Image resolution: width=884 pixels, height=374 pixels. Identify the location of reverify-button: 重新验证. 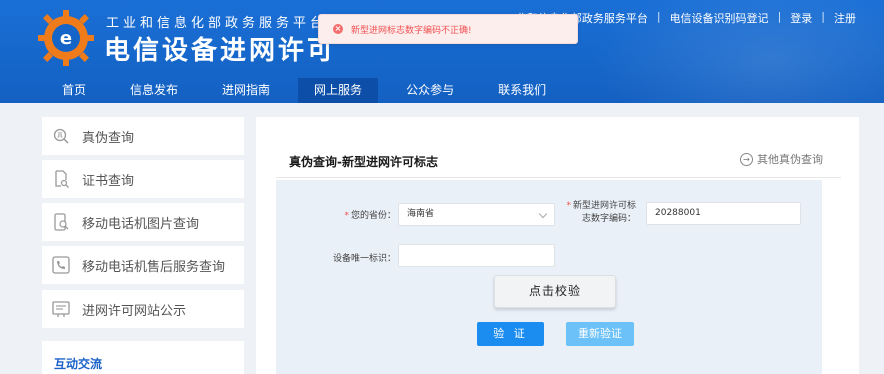
(600, 334).